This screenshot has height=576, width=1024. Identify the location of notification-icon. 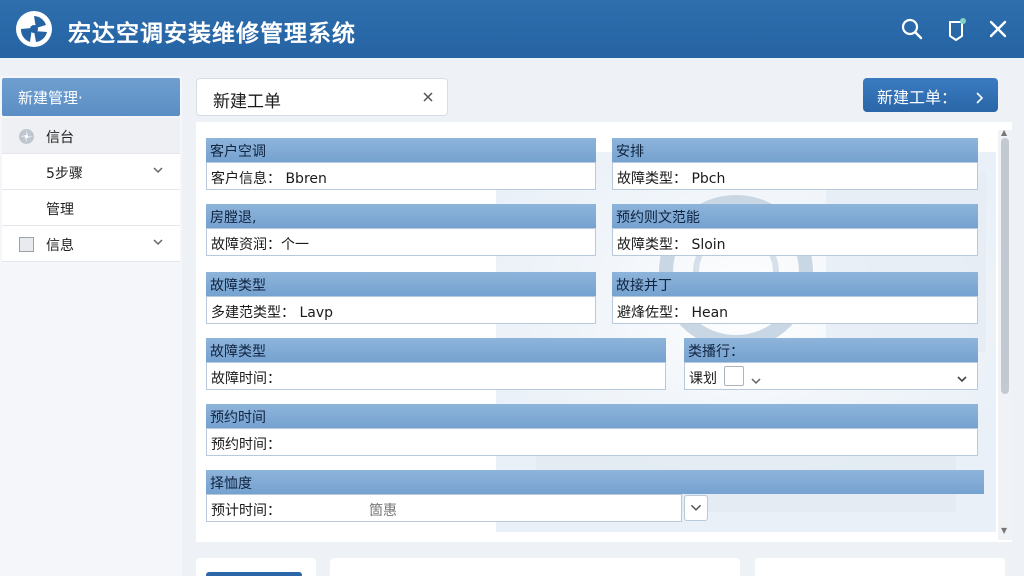
(956, 29).